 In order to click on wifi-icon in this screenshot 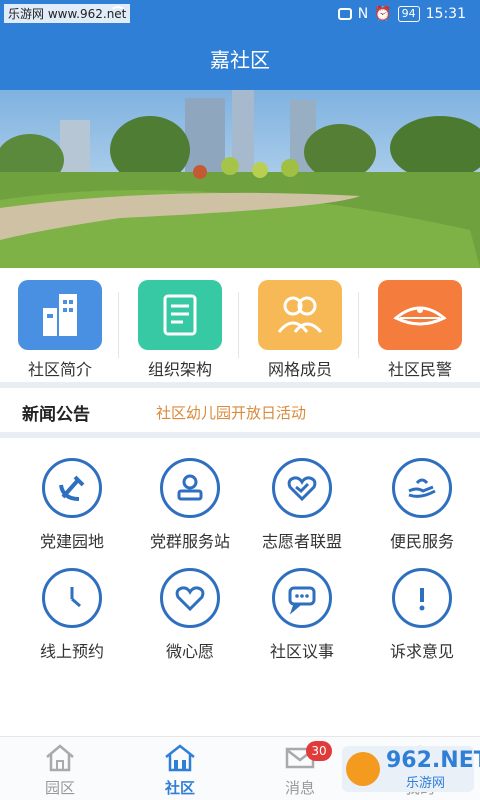, I will do `click(118, 13)`.